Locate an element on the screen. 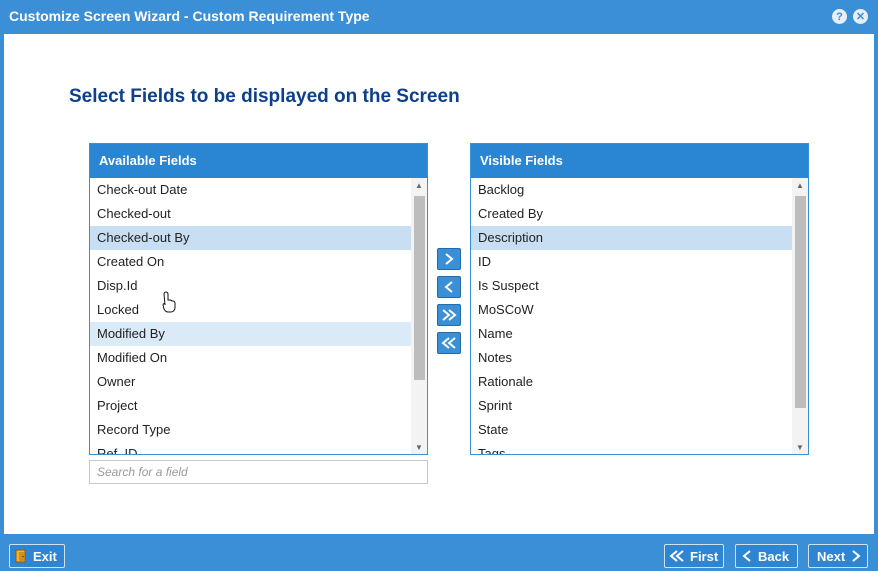 The image size is (878, 571). list-item-selected: Checked-out By is located at coordinates (250, 238).